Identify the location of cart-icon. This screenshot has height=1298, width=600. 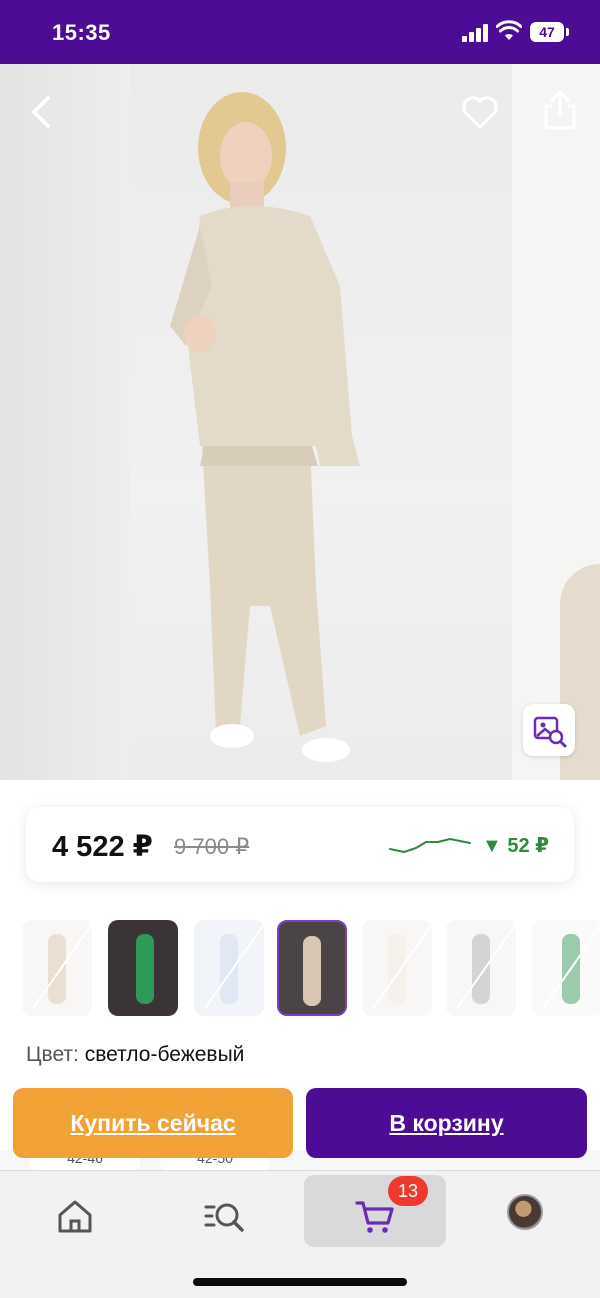
(374, 1217).